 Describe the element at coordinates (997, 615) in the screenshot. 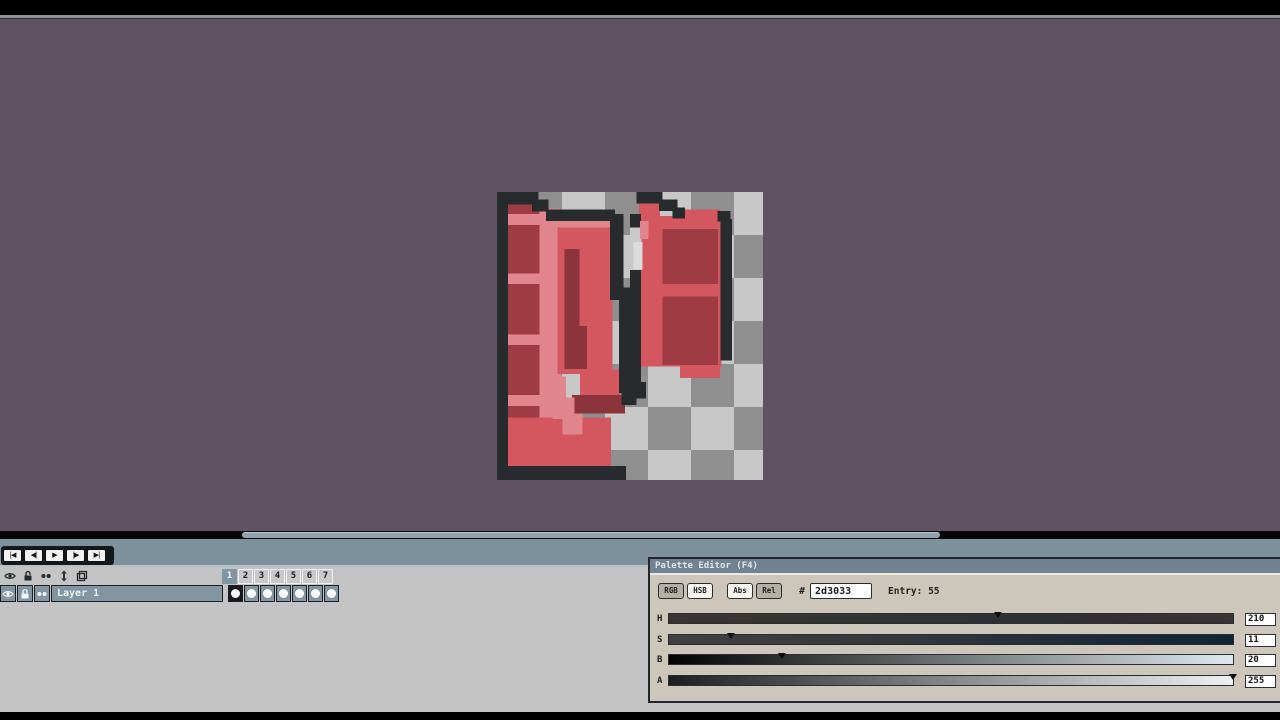

I see `slider-marker-h` at that location.